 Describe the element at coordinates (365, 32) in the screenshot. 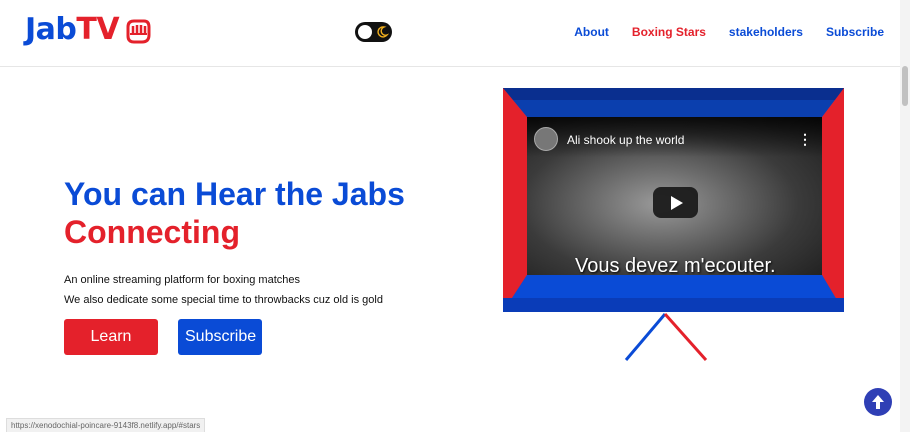

I see `toggle-knob` at that location.